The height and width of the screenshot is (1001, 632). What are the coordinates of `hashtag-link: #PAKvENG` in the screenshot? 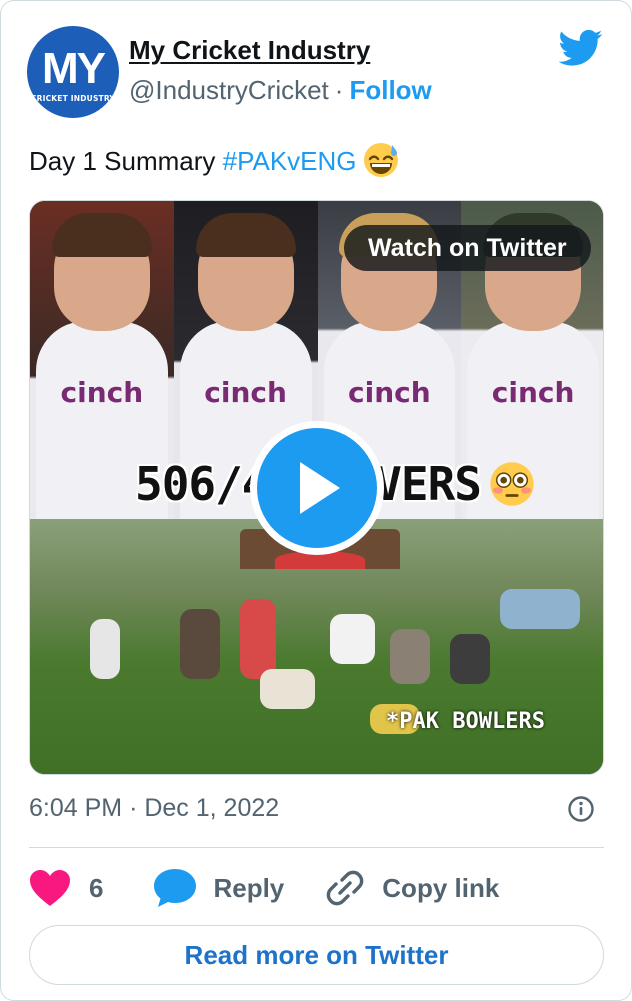 It's located at (290, 161).